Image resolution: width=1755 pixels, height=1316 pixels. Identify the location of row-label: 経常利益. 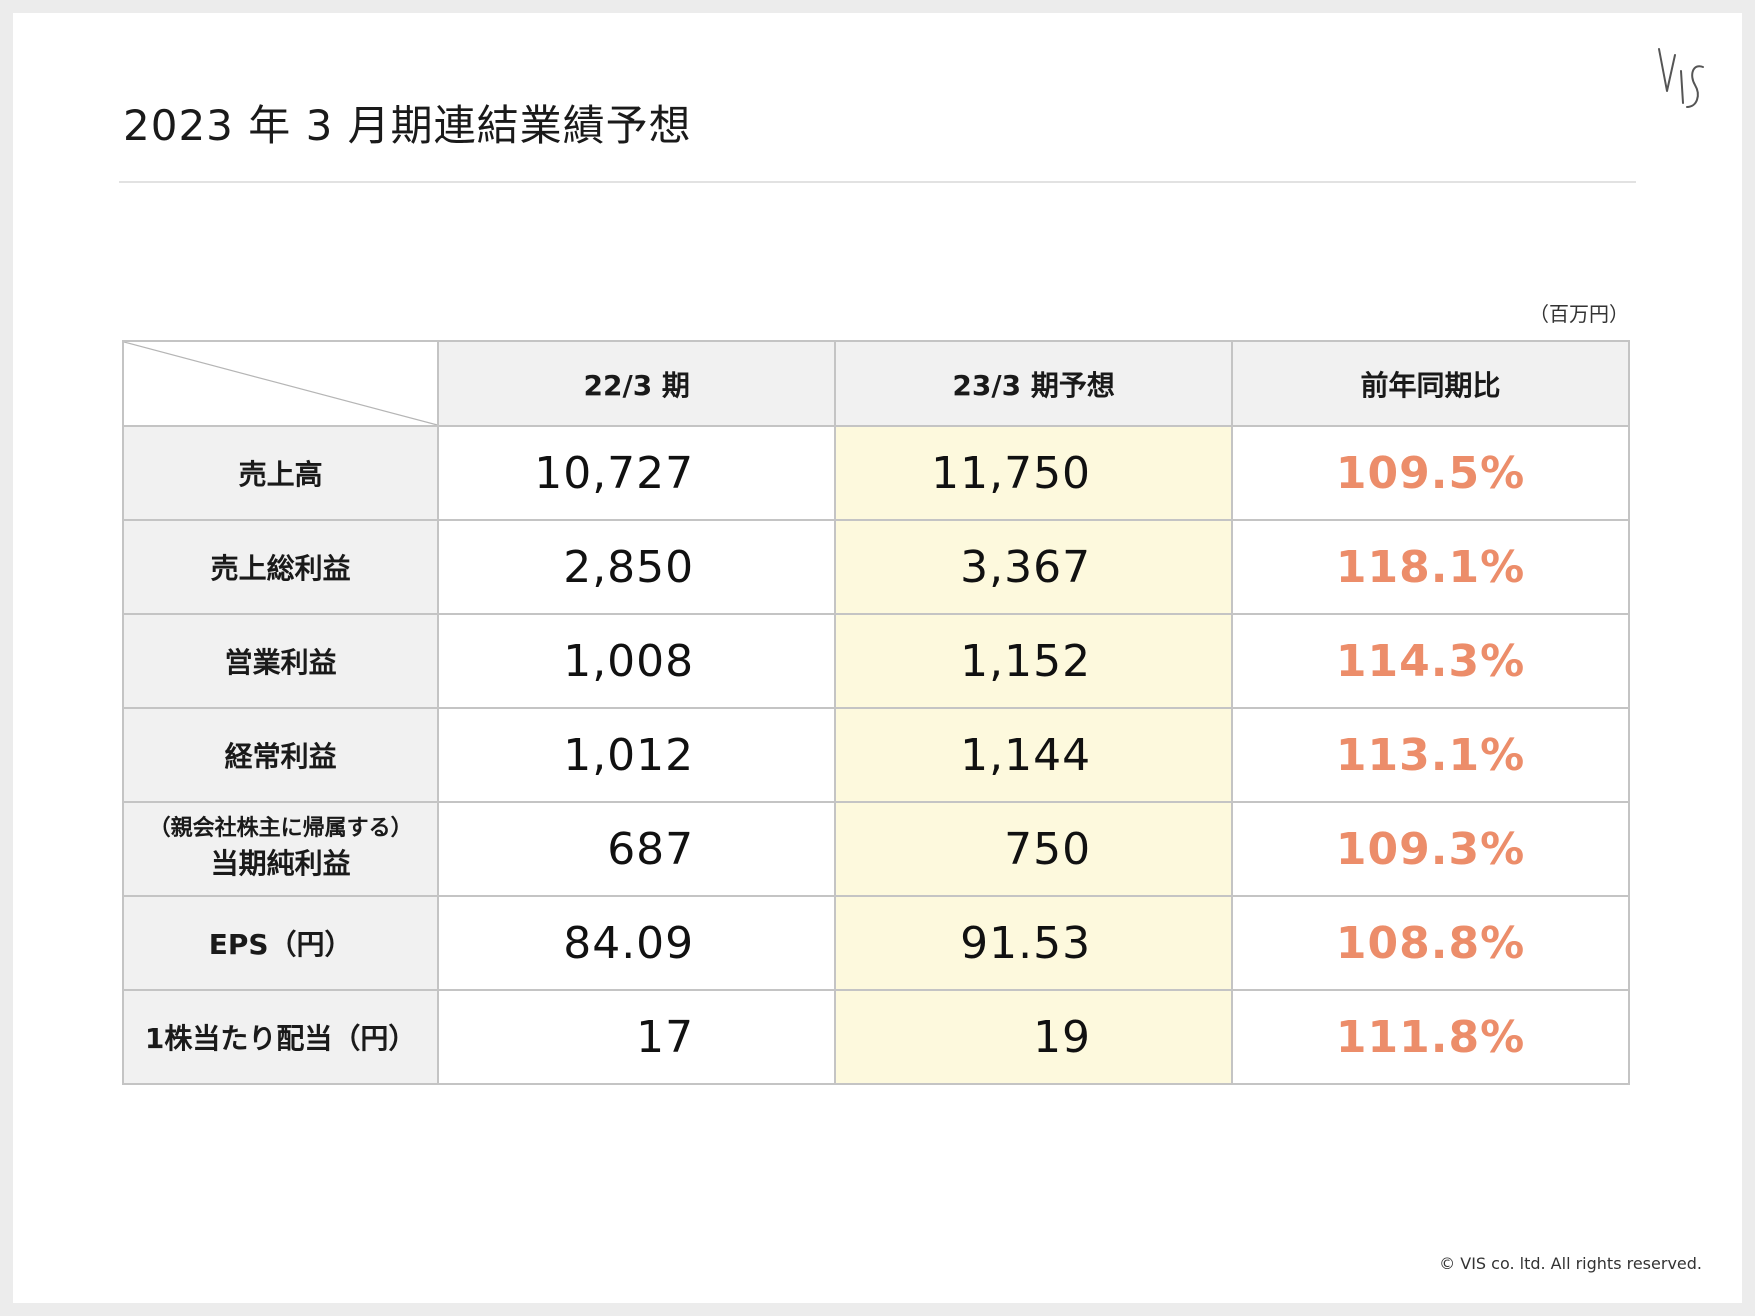
(280, 755).